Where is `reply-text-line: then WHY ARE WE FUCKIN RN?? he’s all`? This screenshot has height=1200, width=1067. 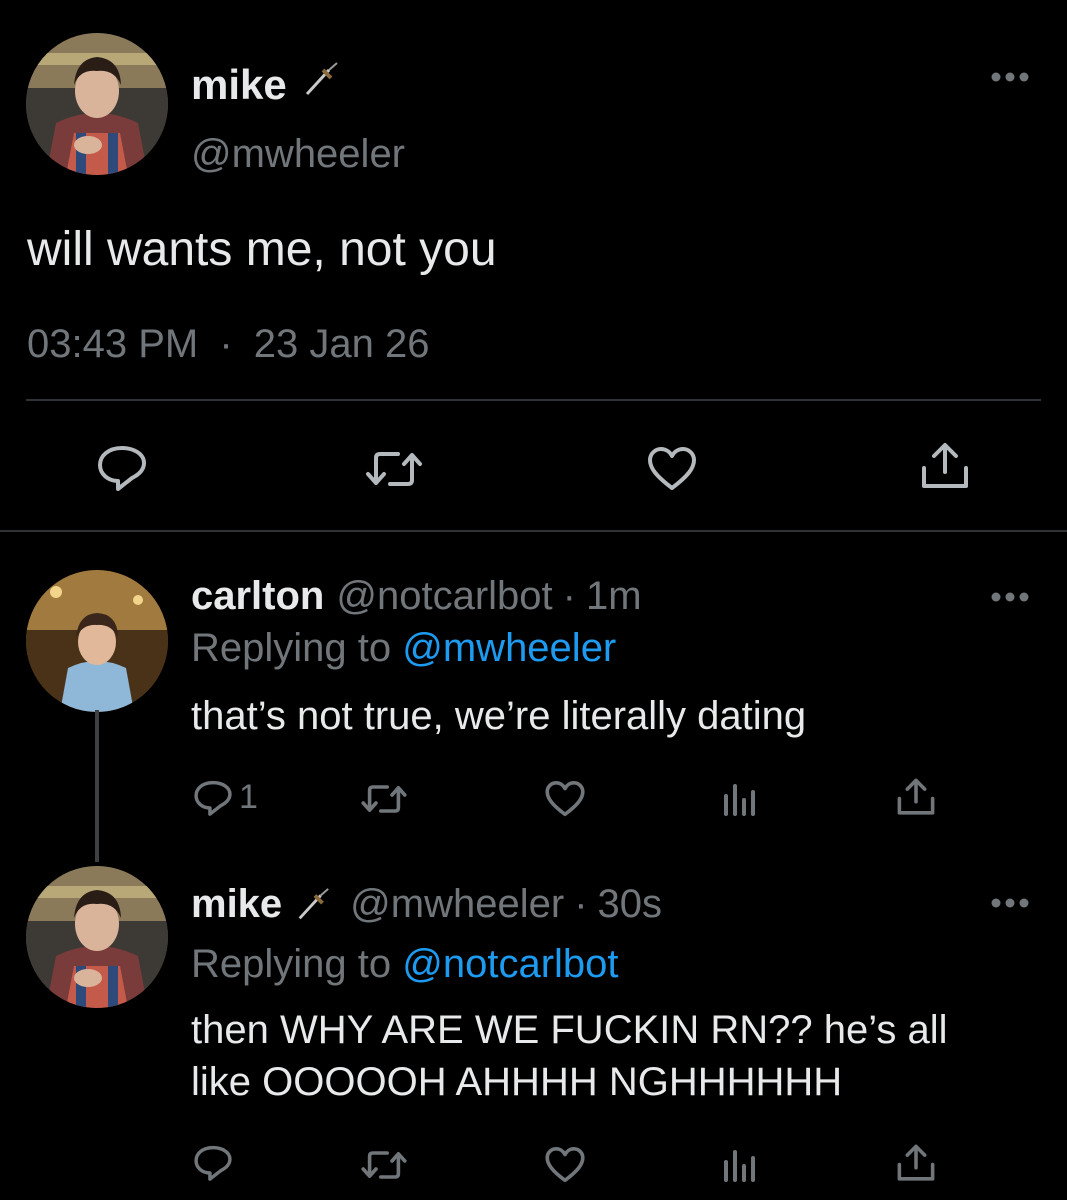 reply-text-line: then WHY ARE WE FUCKIN RN?? he’s all is located at coordinates (569, 1030).